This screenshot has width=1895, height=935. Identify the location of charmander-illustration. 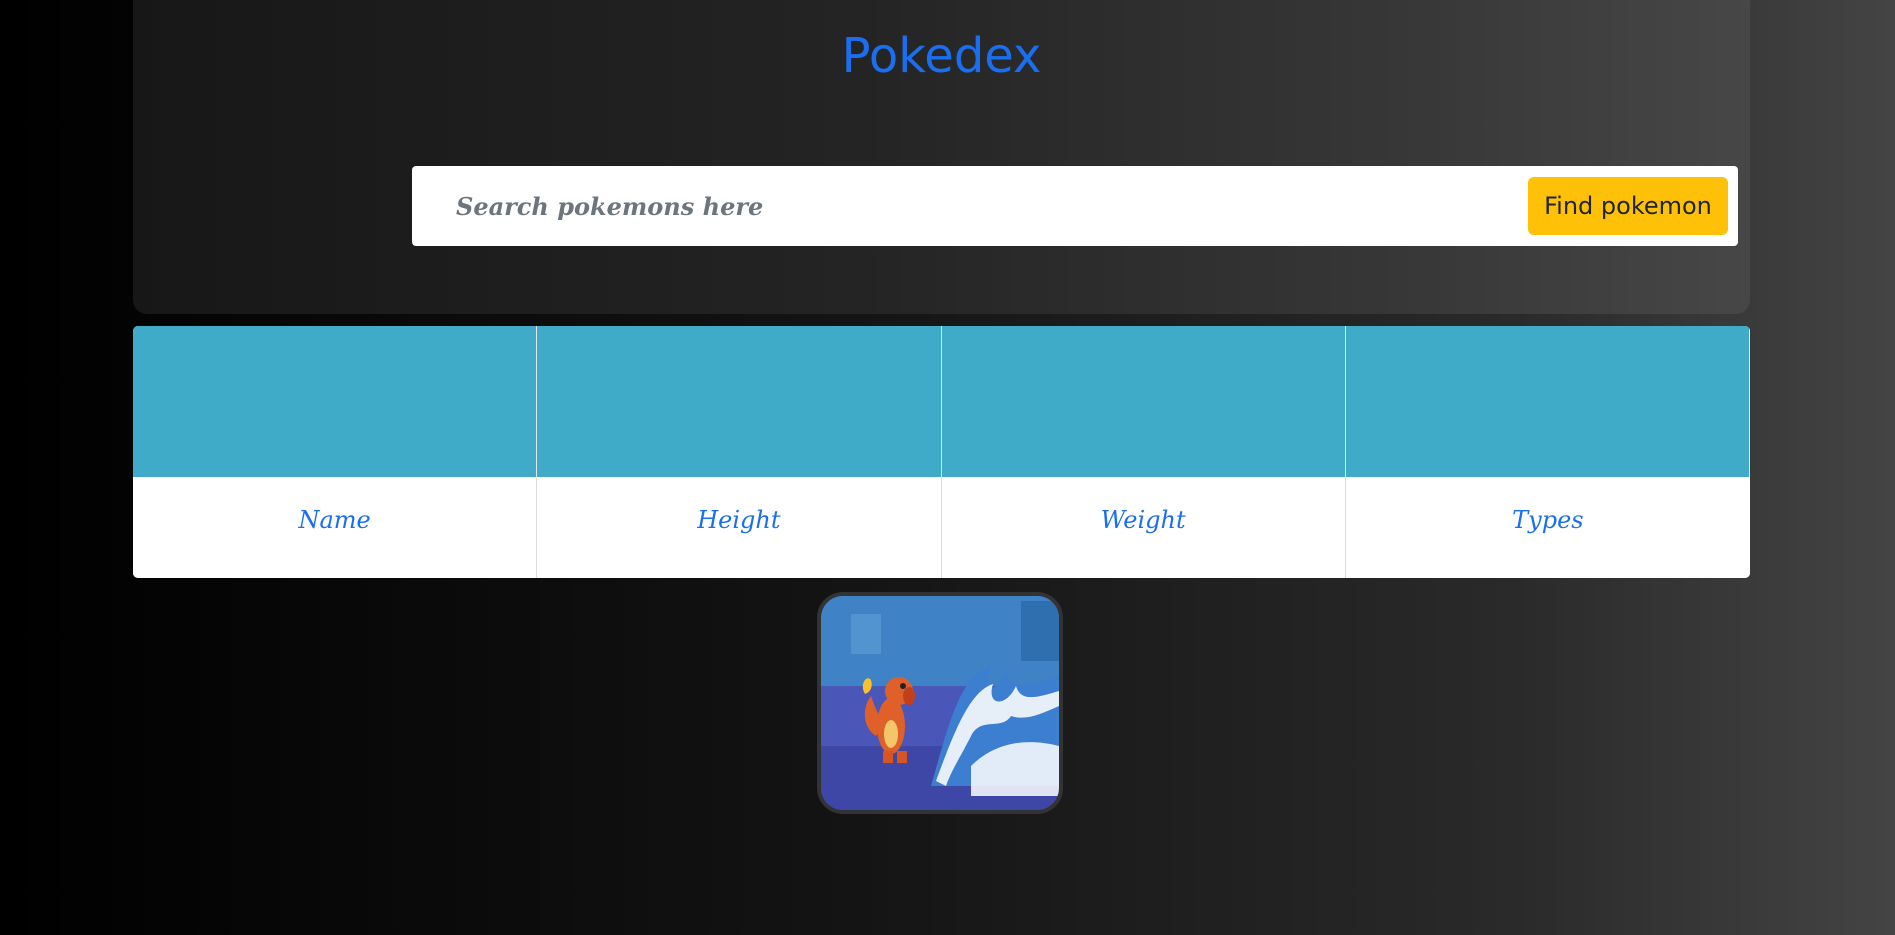
(940, 703).